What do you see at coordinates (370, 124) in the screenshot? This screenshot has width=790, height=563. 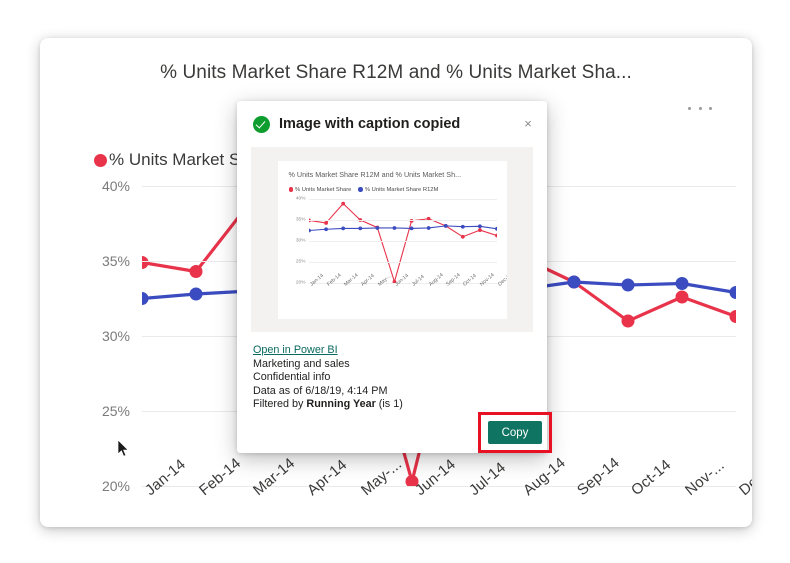 I see `dialog-title: Image with caption copied` at bounding box center [370, 124].